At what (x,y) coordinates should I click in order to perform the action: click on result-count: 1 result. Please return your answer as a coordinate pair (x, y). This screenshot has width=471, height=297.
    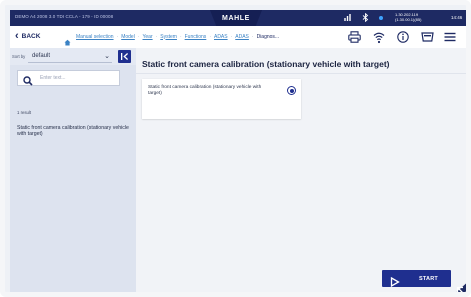
    Looking at the image, I should click on (24, 112).